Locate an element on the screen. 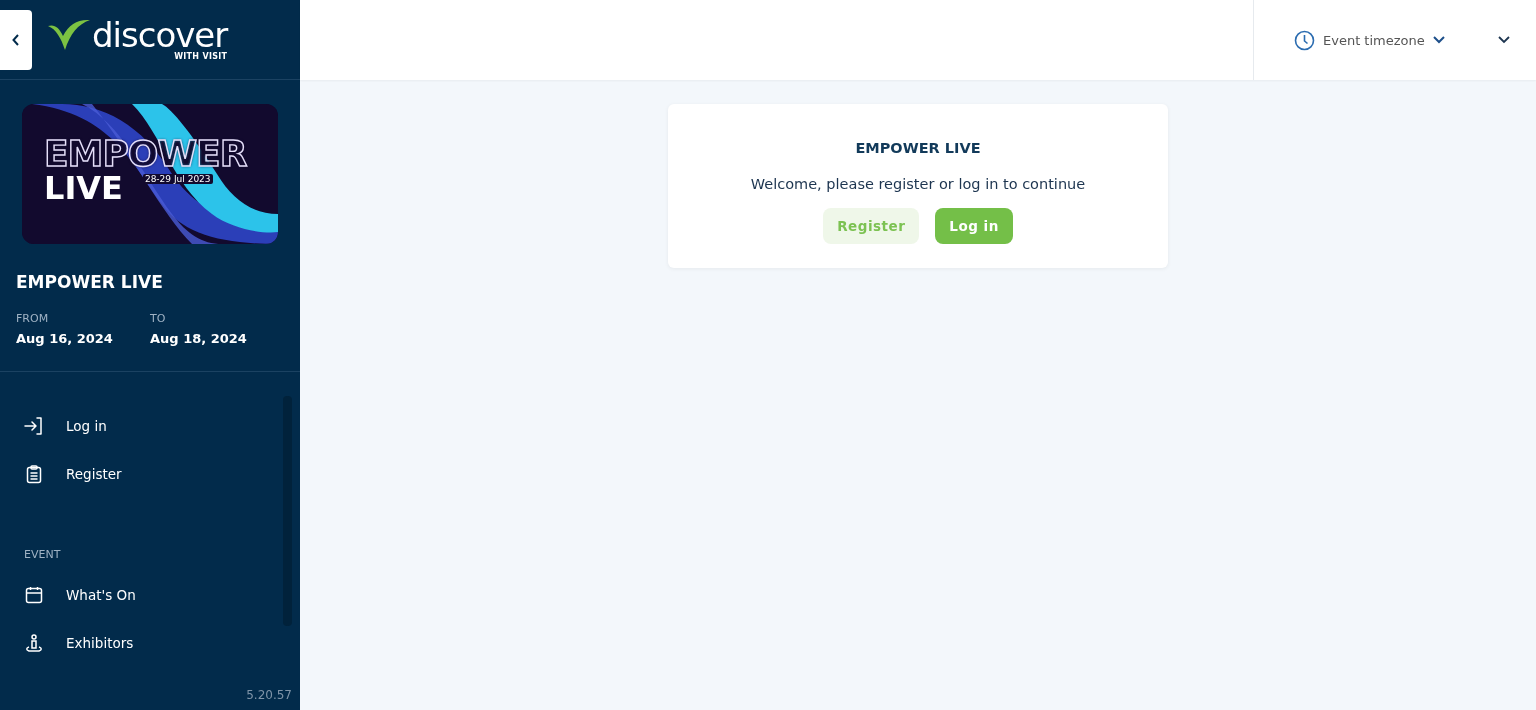  nav-item: What's On is located at coordinates (141, 595).